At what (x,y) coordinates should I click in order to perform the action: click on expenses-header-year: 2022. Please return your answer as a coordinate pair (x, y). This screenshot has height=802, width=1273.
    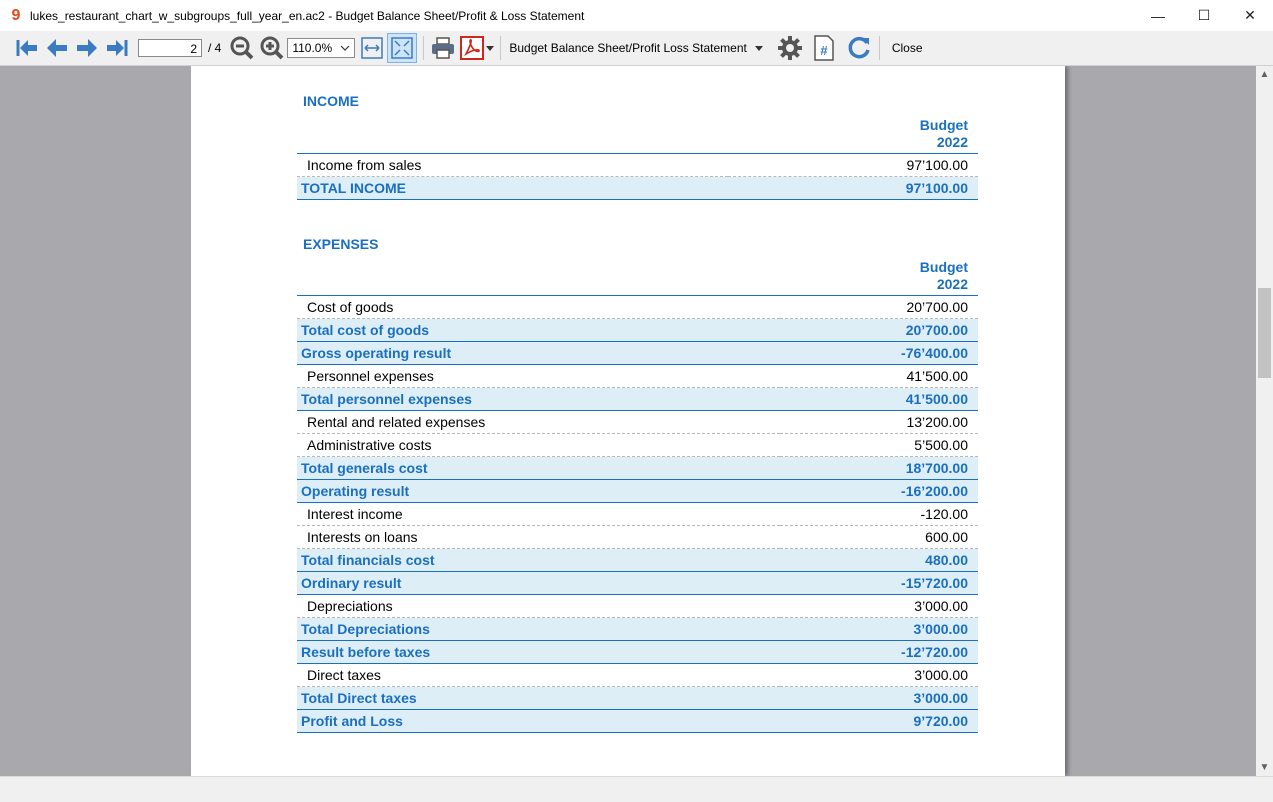
    Looking at the image, I should click on (952, 284).